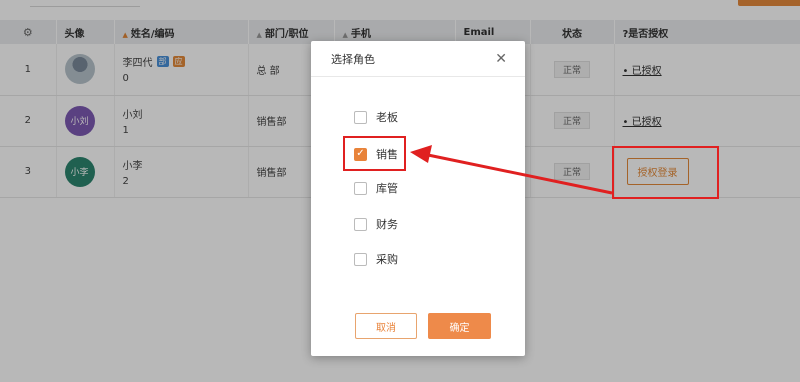  Describe the element at coordinates (520, 174) in the screenshot. I see `arrow-line` at that location.